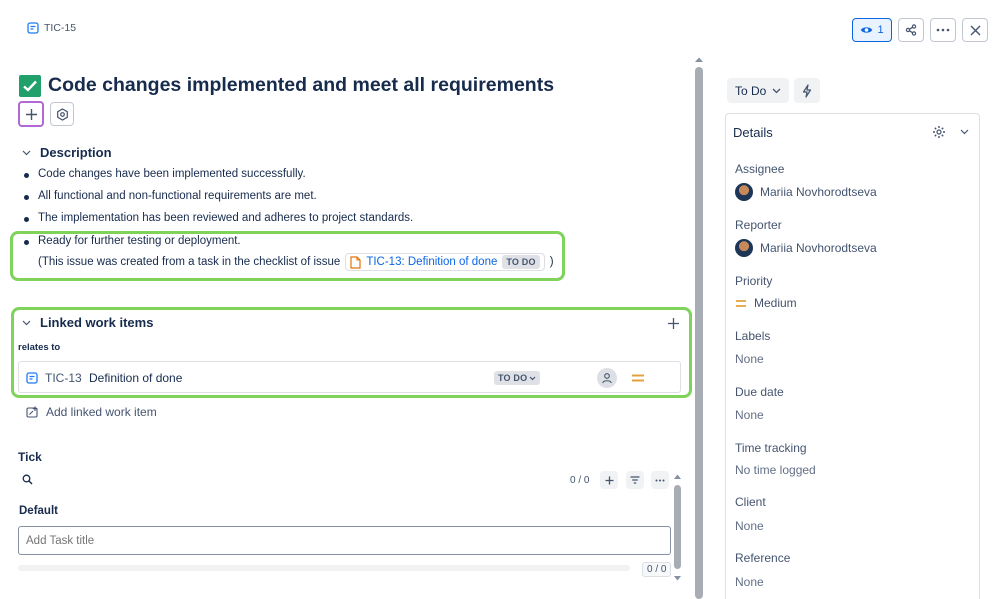 The height and width of the screenshot is (599, 999). Describe the element at coordinates (758, 225) in the screenshot. I see `reporter-label: Reporter` at that location.